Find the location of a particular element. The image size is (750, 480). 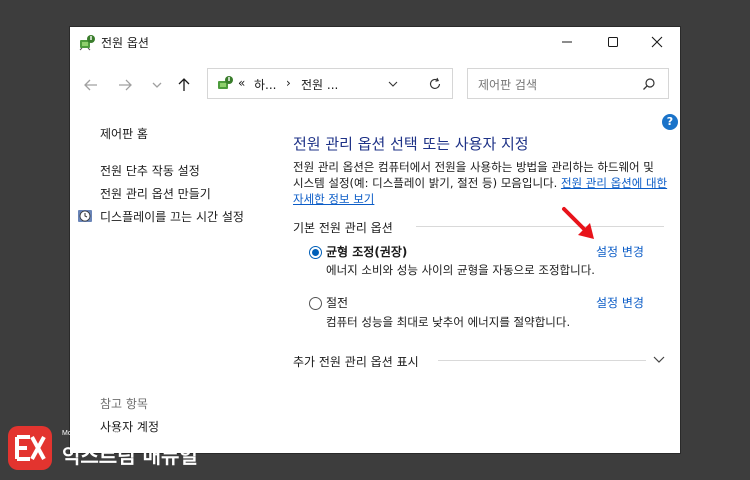

plan-desc-power-saver: 컴퓨터 성능을 최대로 낮추어 에너지를 절약합니다. is located at coordinates (448, 322).